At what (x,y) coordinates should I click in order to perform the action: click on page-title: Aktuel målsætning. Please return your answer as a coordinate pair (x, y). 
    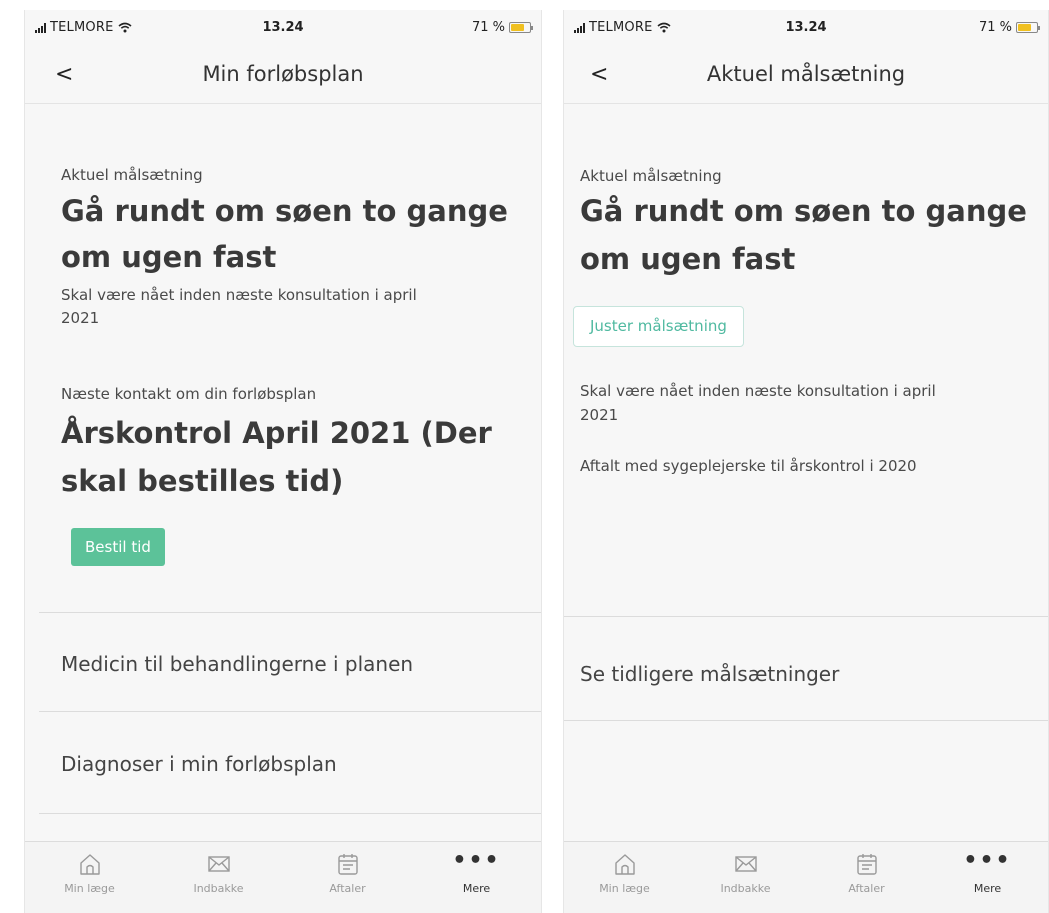
    Looking at the image, I should click on (806, 74).